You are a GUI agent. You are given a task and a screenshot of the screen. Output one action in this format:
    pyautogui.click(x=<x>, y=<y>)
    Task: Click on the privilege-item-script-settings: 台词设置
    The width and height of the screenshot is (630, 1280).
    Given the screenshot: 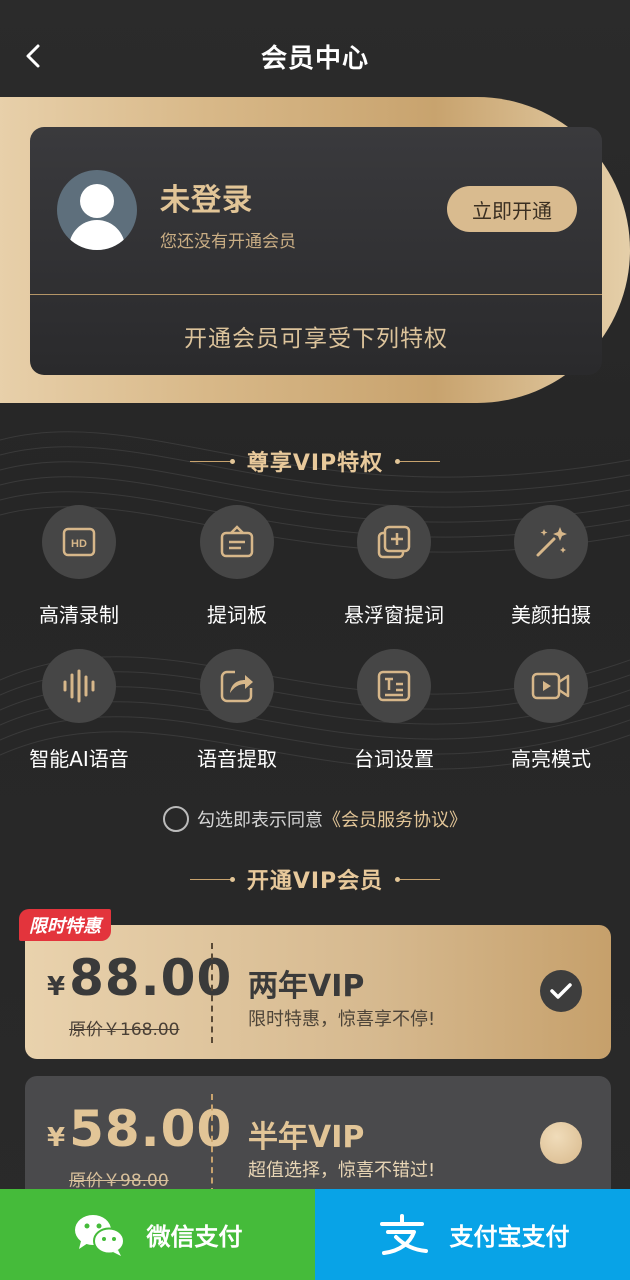 What is the action you would take?
    pyautogui.click(x=394, y=710)
    